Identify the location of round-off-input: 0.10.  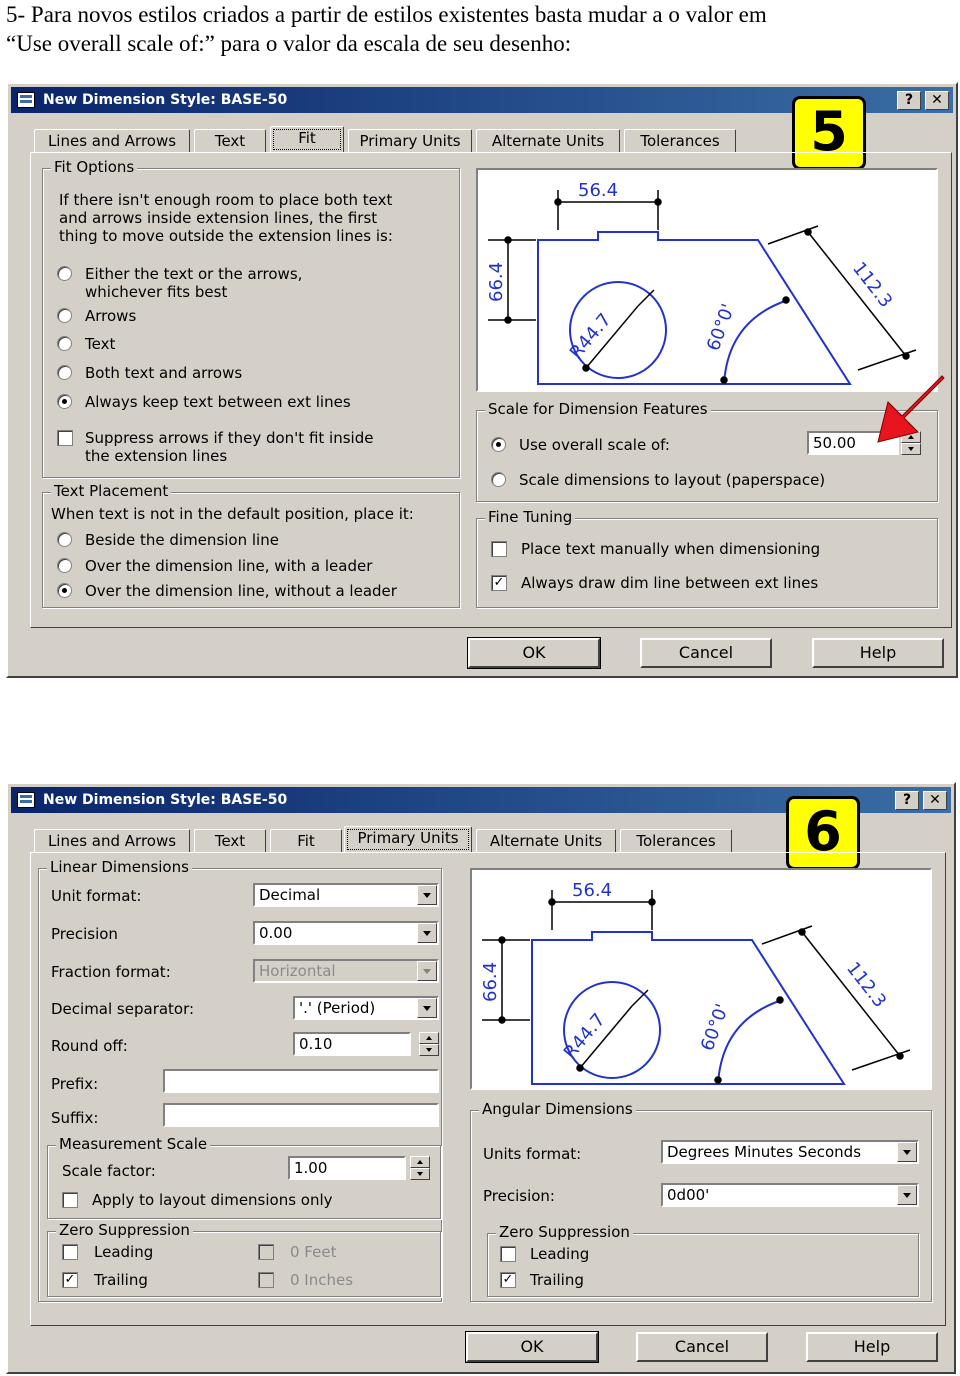
(352, 1044).